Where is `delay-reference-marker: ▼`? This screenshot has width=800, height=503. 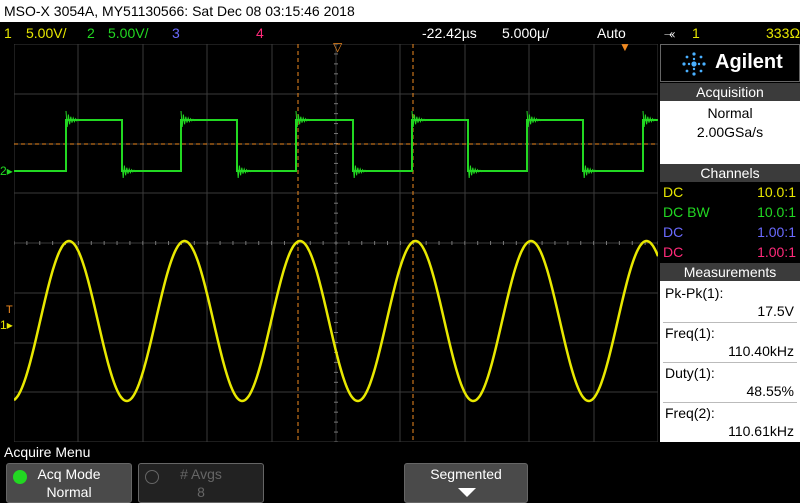
delay-reference-marker: ▼ is located at coordinates (625, 47).